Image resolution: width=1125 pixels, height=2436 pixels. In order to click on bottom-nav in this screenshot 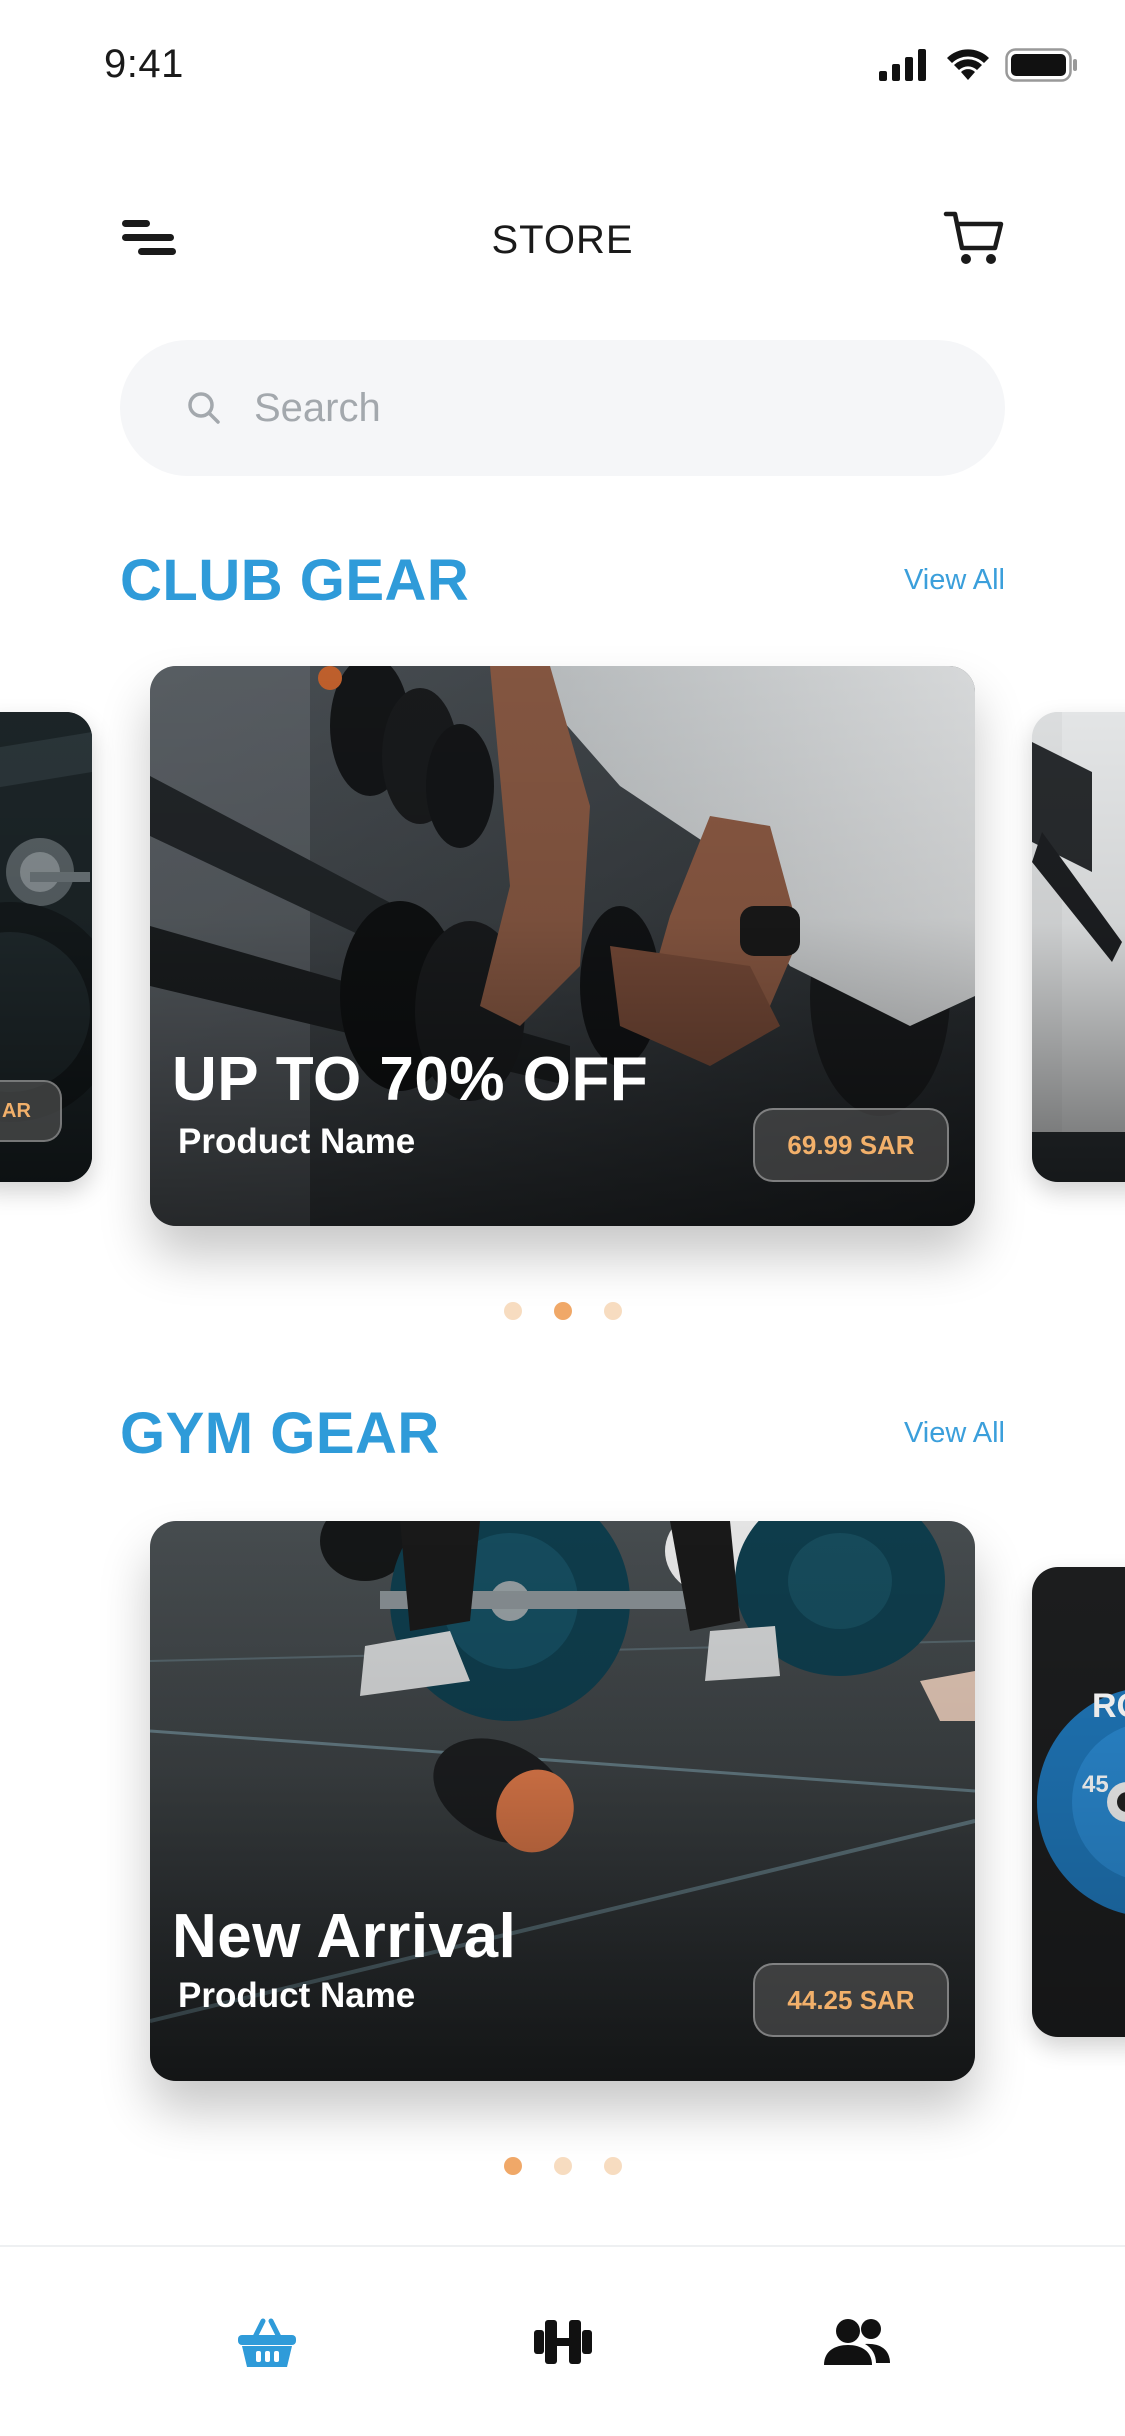, I will do `click(562, 2340)`.